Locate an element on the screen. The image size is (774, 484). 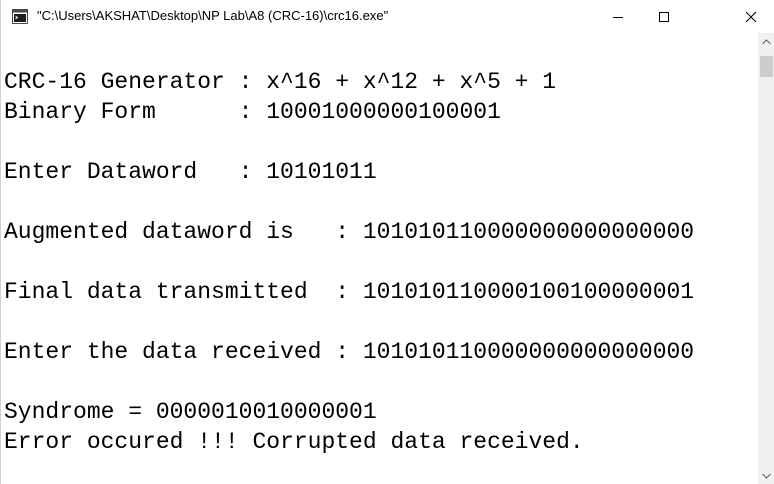
maximize-button is located at coordinates (664, 16).